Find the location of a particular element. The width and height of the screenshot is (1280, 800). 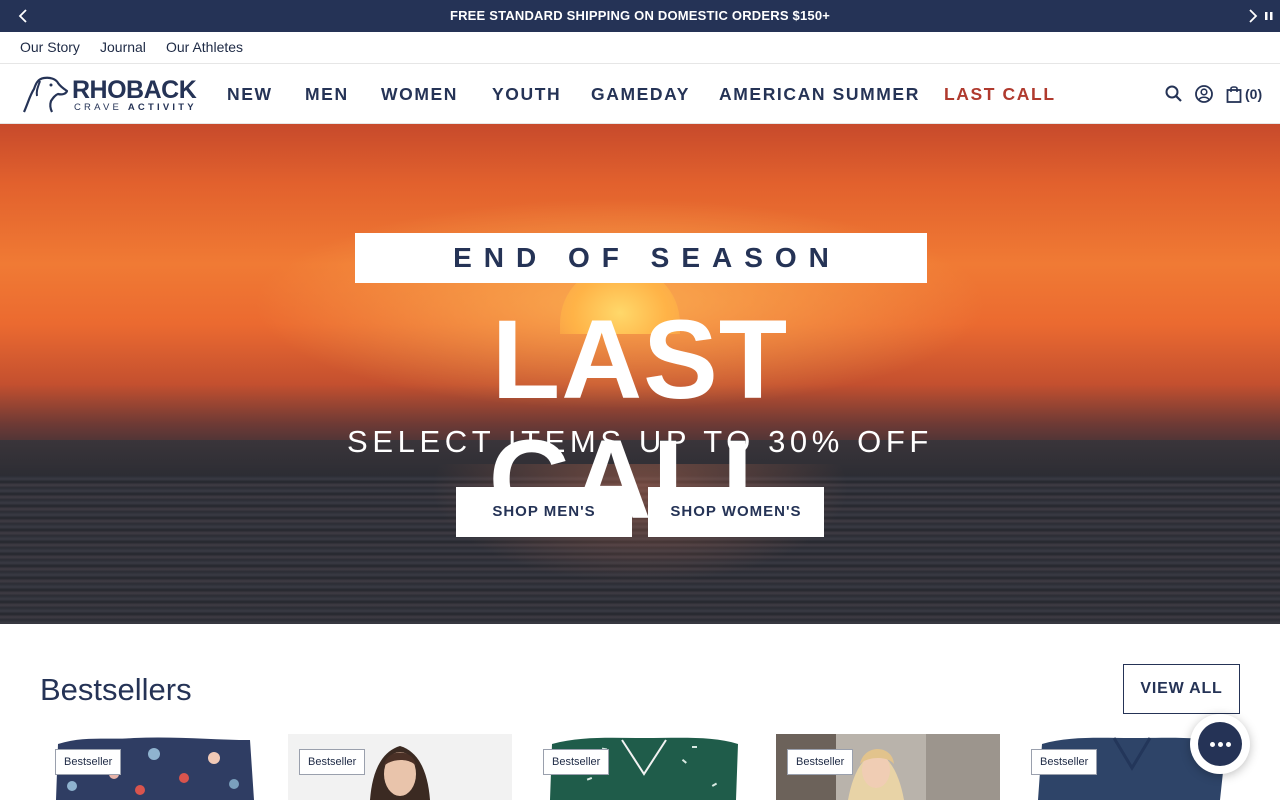

bestsellers-title: Bestsellers is located at coordinates (116, 689).